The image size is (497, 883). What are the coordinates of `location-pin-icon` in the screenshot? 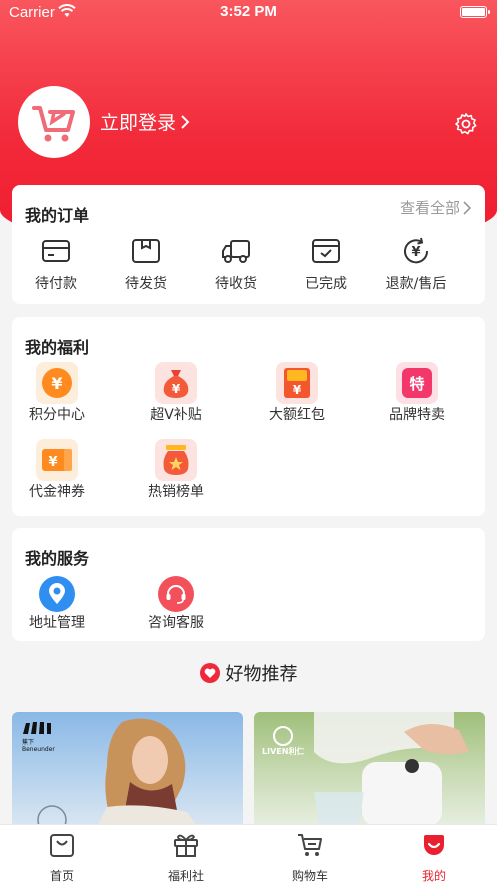 It's located at (57, 594).